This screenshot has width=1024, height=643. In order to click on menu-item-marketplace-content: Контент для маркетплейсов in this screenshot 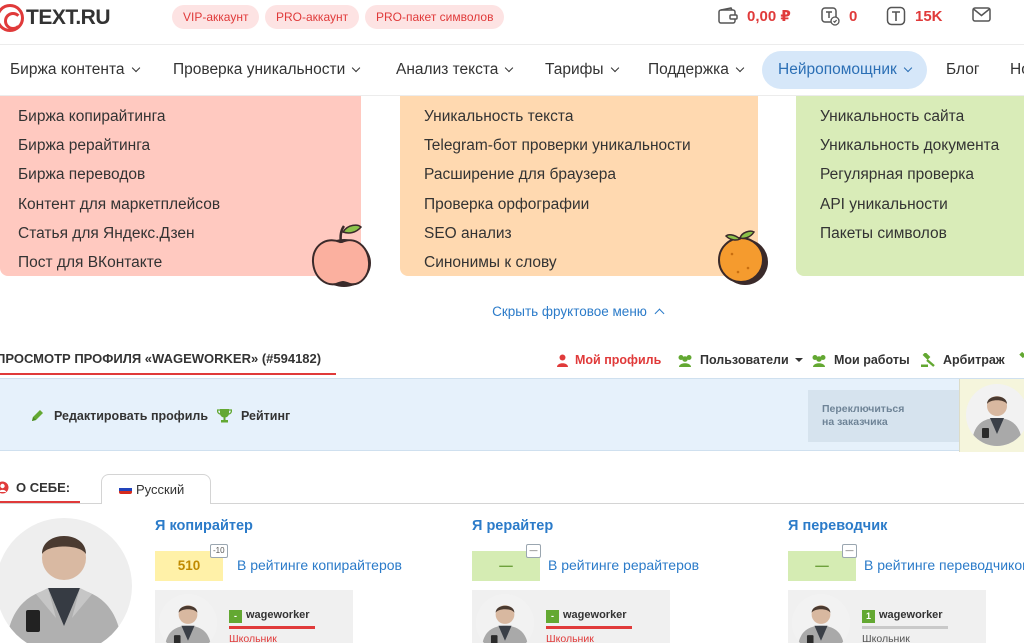, I will do `click(119, 204)`.